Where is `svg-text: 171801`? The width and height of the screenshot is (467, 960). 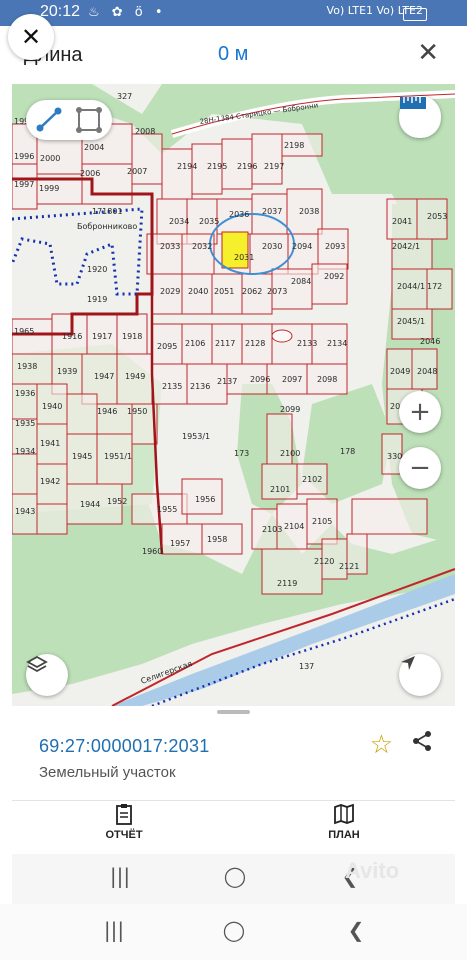
svg-text: 171801 is located at coordinates (107, 211).